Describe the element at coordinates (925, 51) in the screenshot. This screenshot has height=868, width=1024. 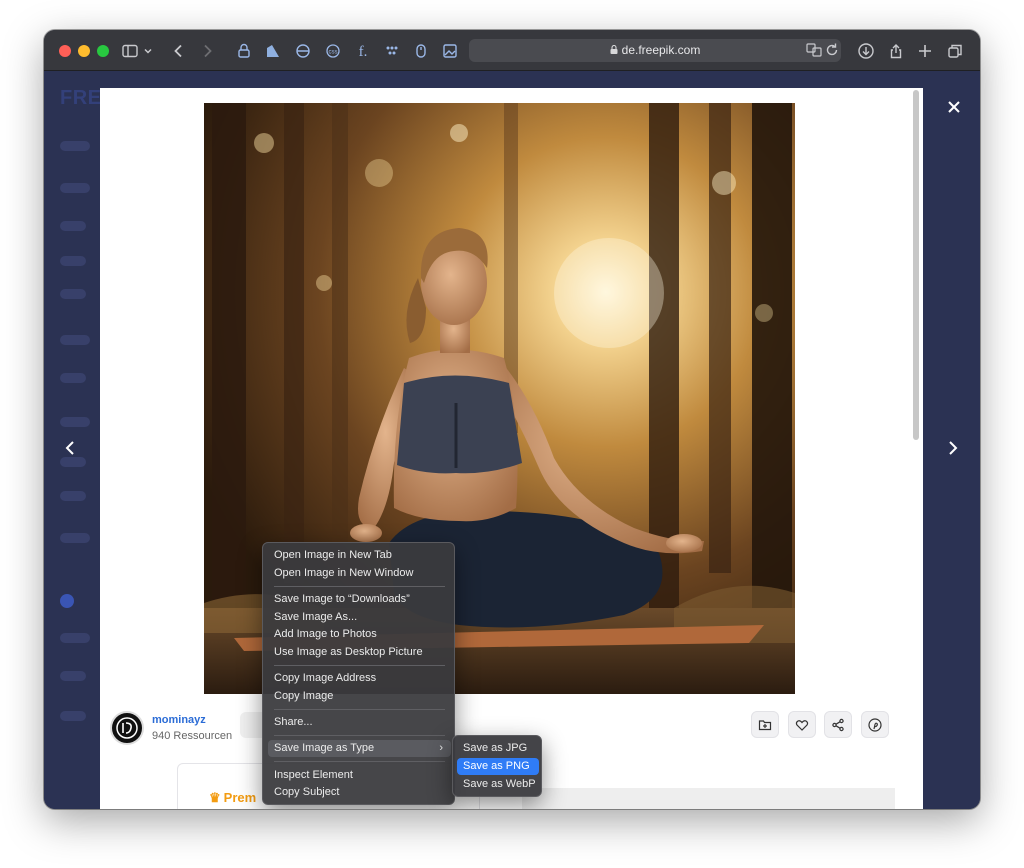
I see `new-tab-icon` at that location.